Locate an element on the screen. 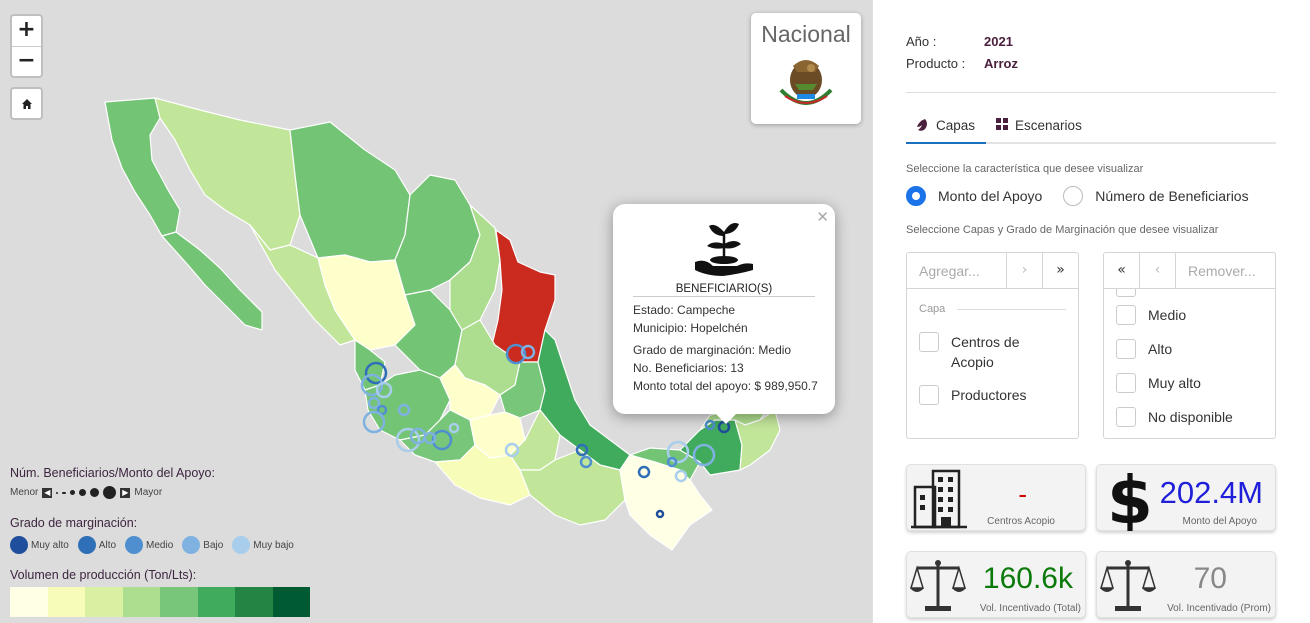  state-chiapas is located at coordinates (666, 502).